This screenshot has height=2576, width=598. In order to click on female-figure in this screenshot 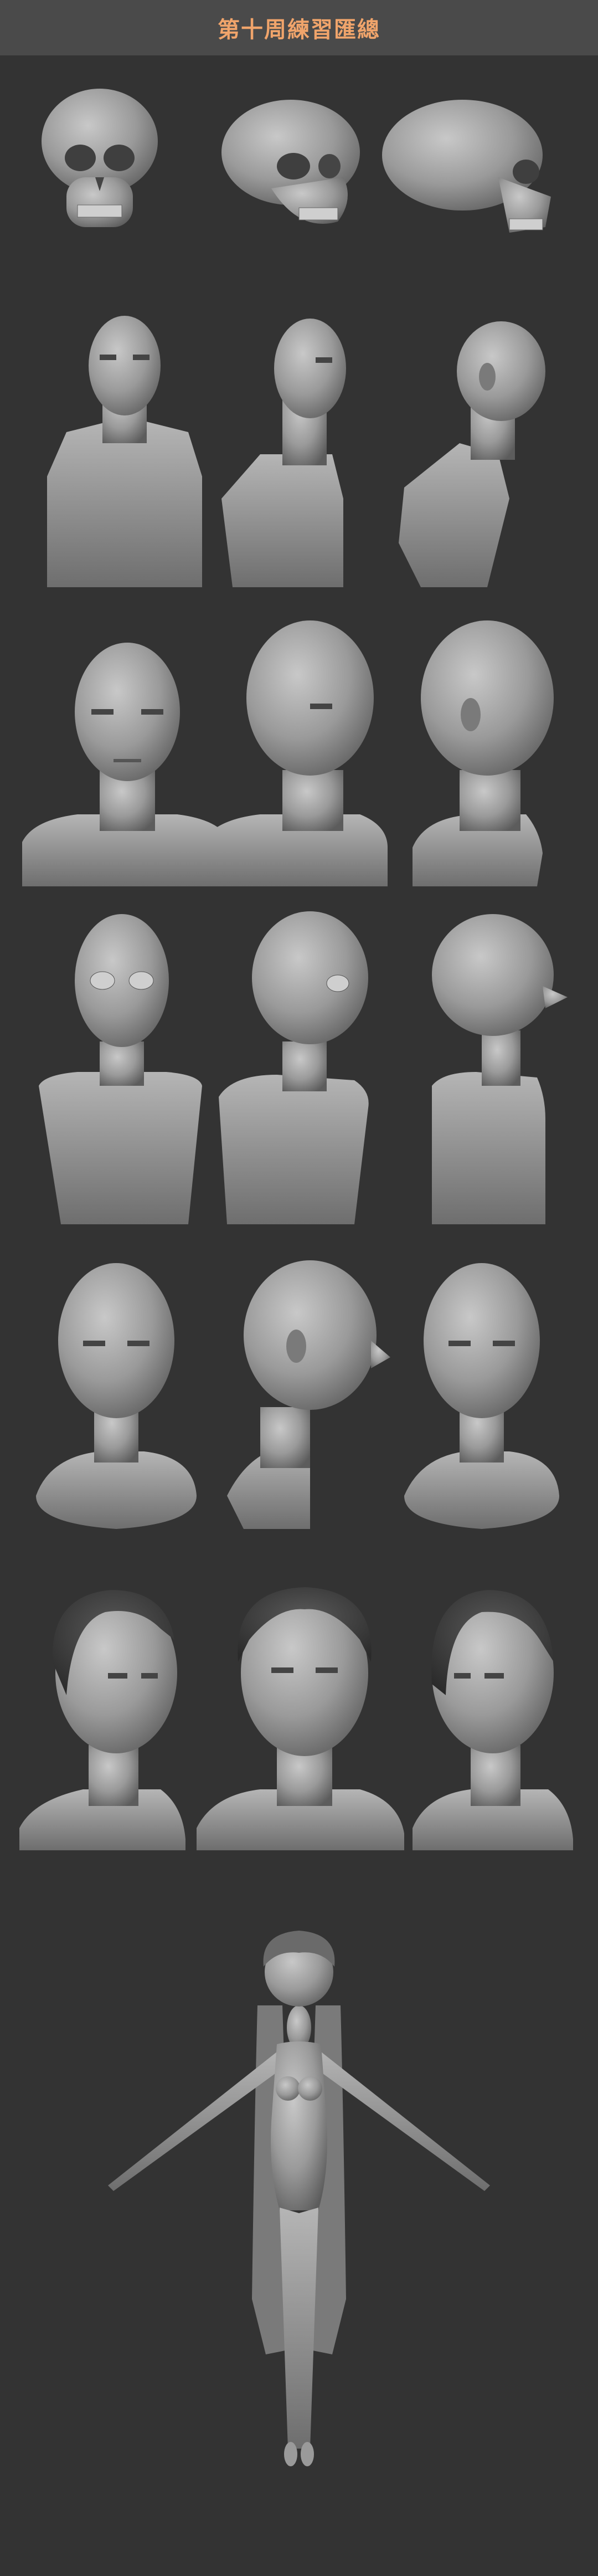, I will do `click(299, 2198)`.